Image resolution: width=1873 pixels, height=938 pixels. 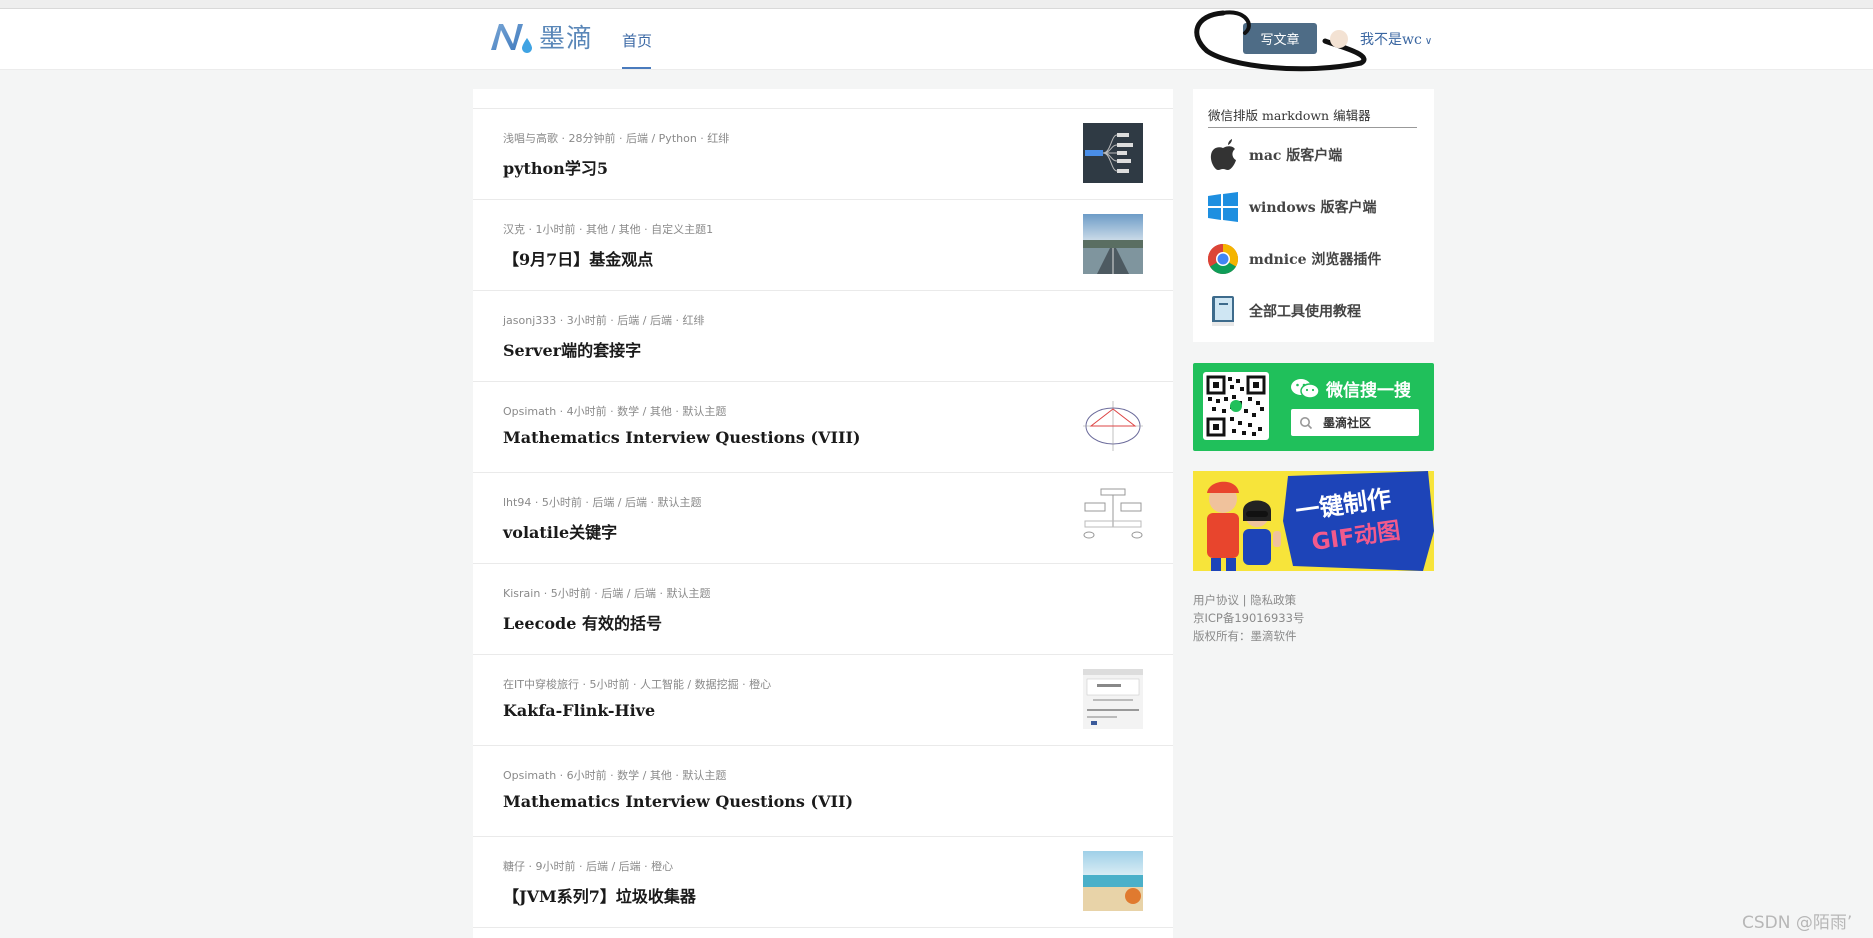 I want to click on site-logo: 墨滴, so click(x=540, y=36).